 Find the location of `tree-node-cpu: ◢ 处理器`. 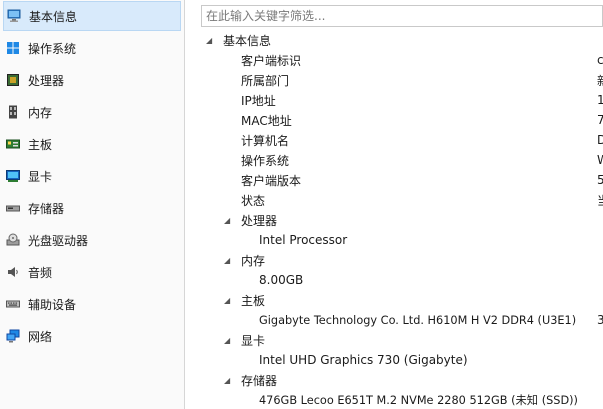

tree-node-cpu: ◢ 处理器 is located at coordinates (394, 220).